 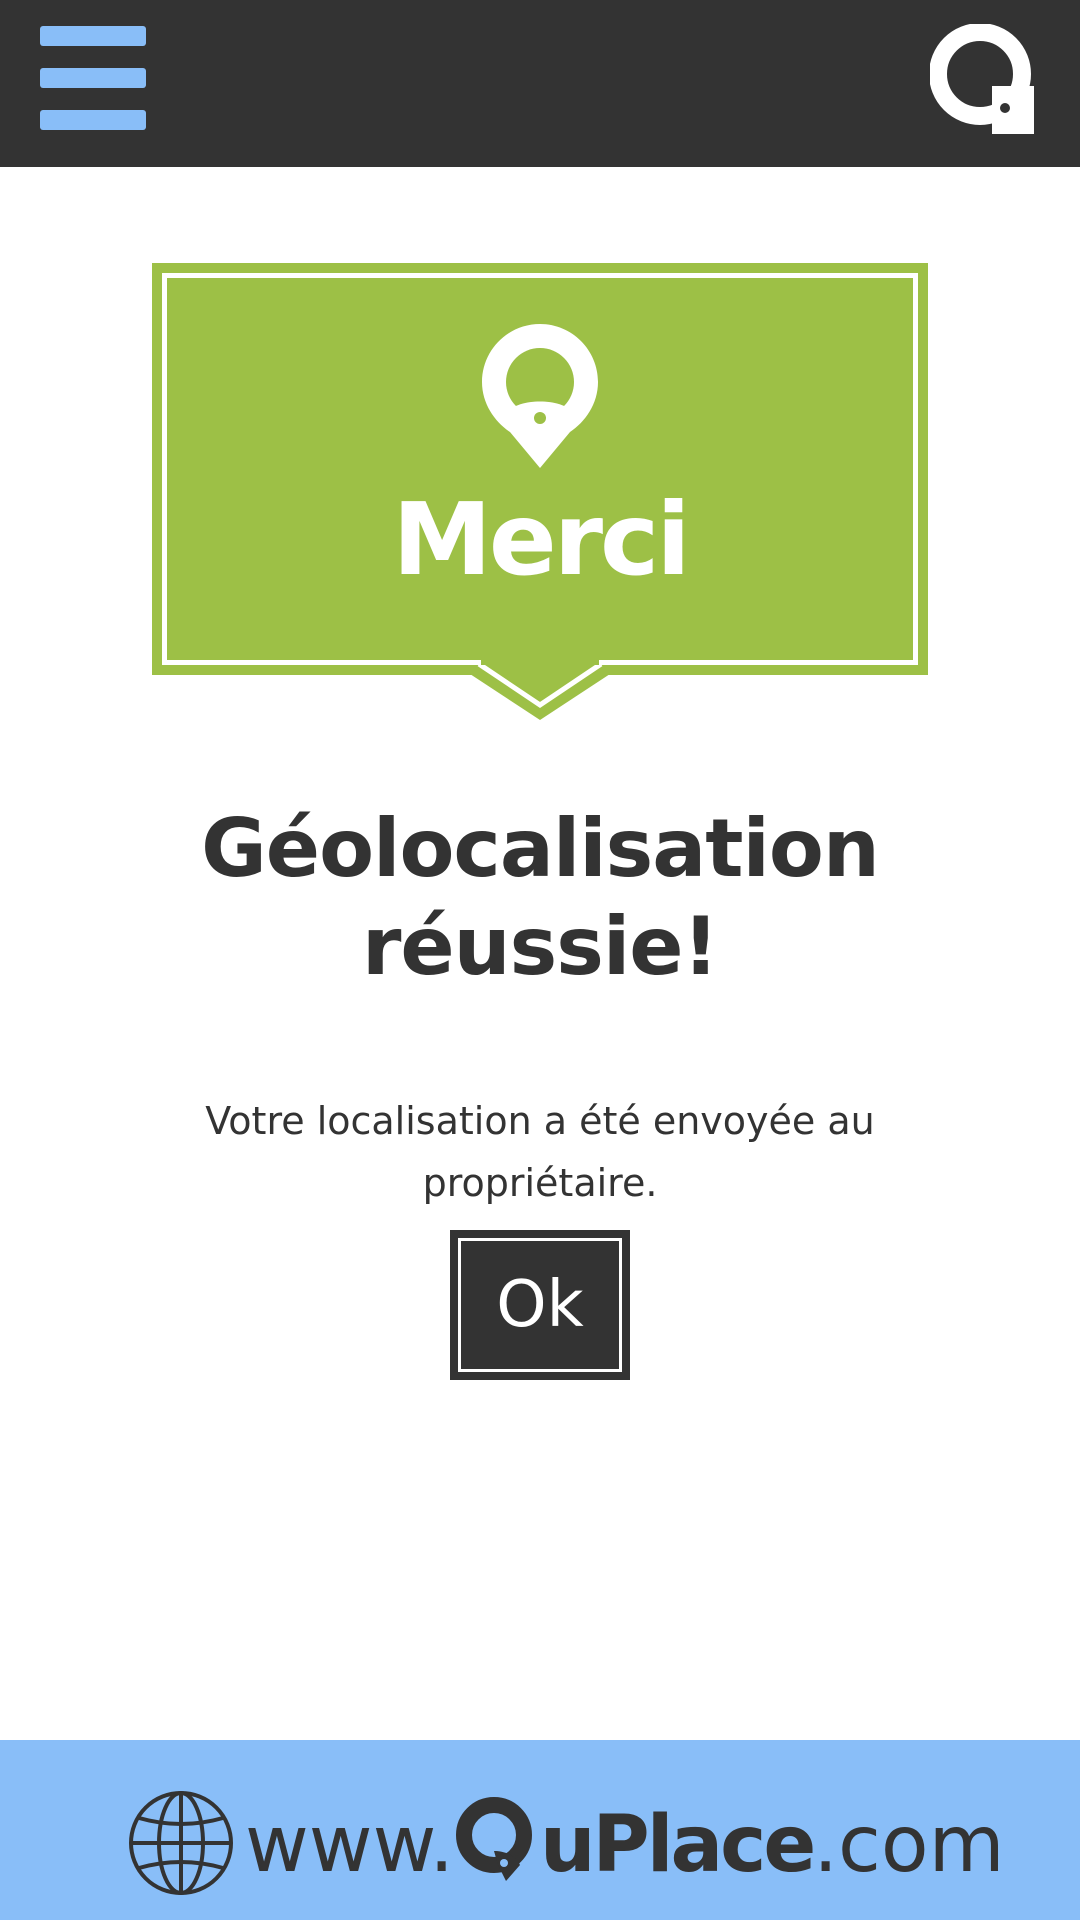 I want to click on hamburger-menu-icon, so click(x=93, y=78).